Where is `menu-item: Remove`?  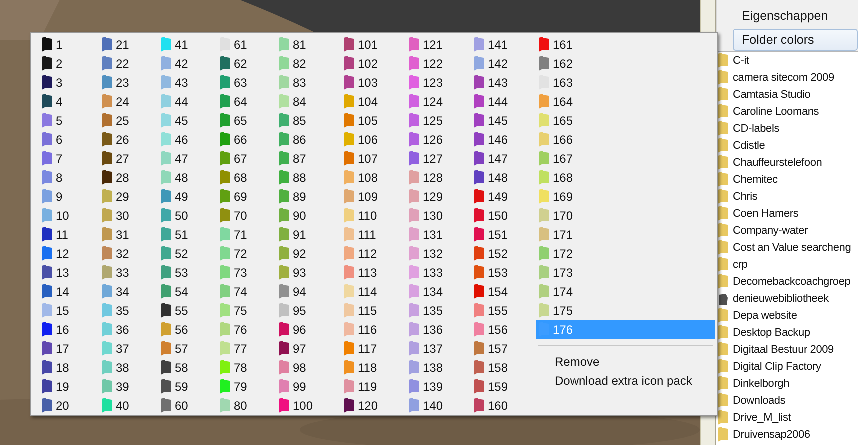 menu-item: Remove is located at coordinates (625, 361).